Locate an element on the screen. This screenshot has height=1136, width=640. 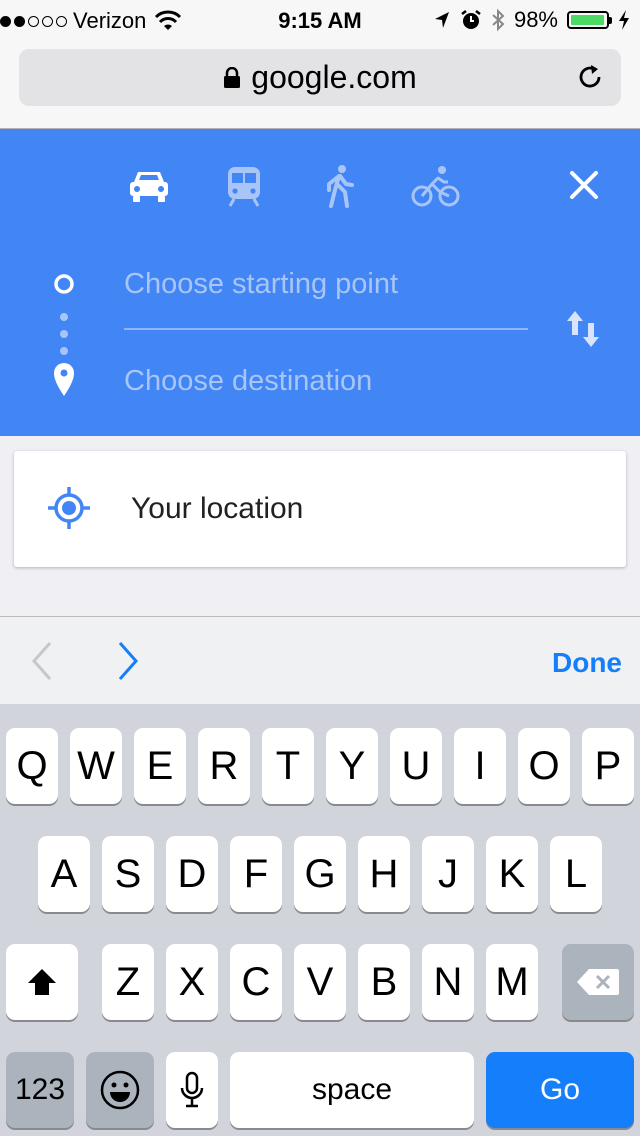
destination-pin-icon is located at coordinates (64, 379).